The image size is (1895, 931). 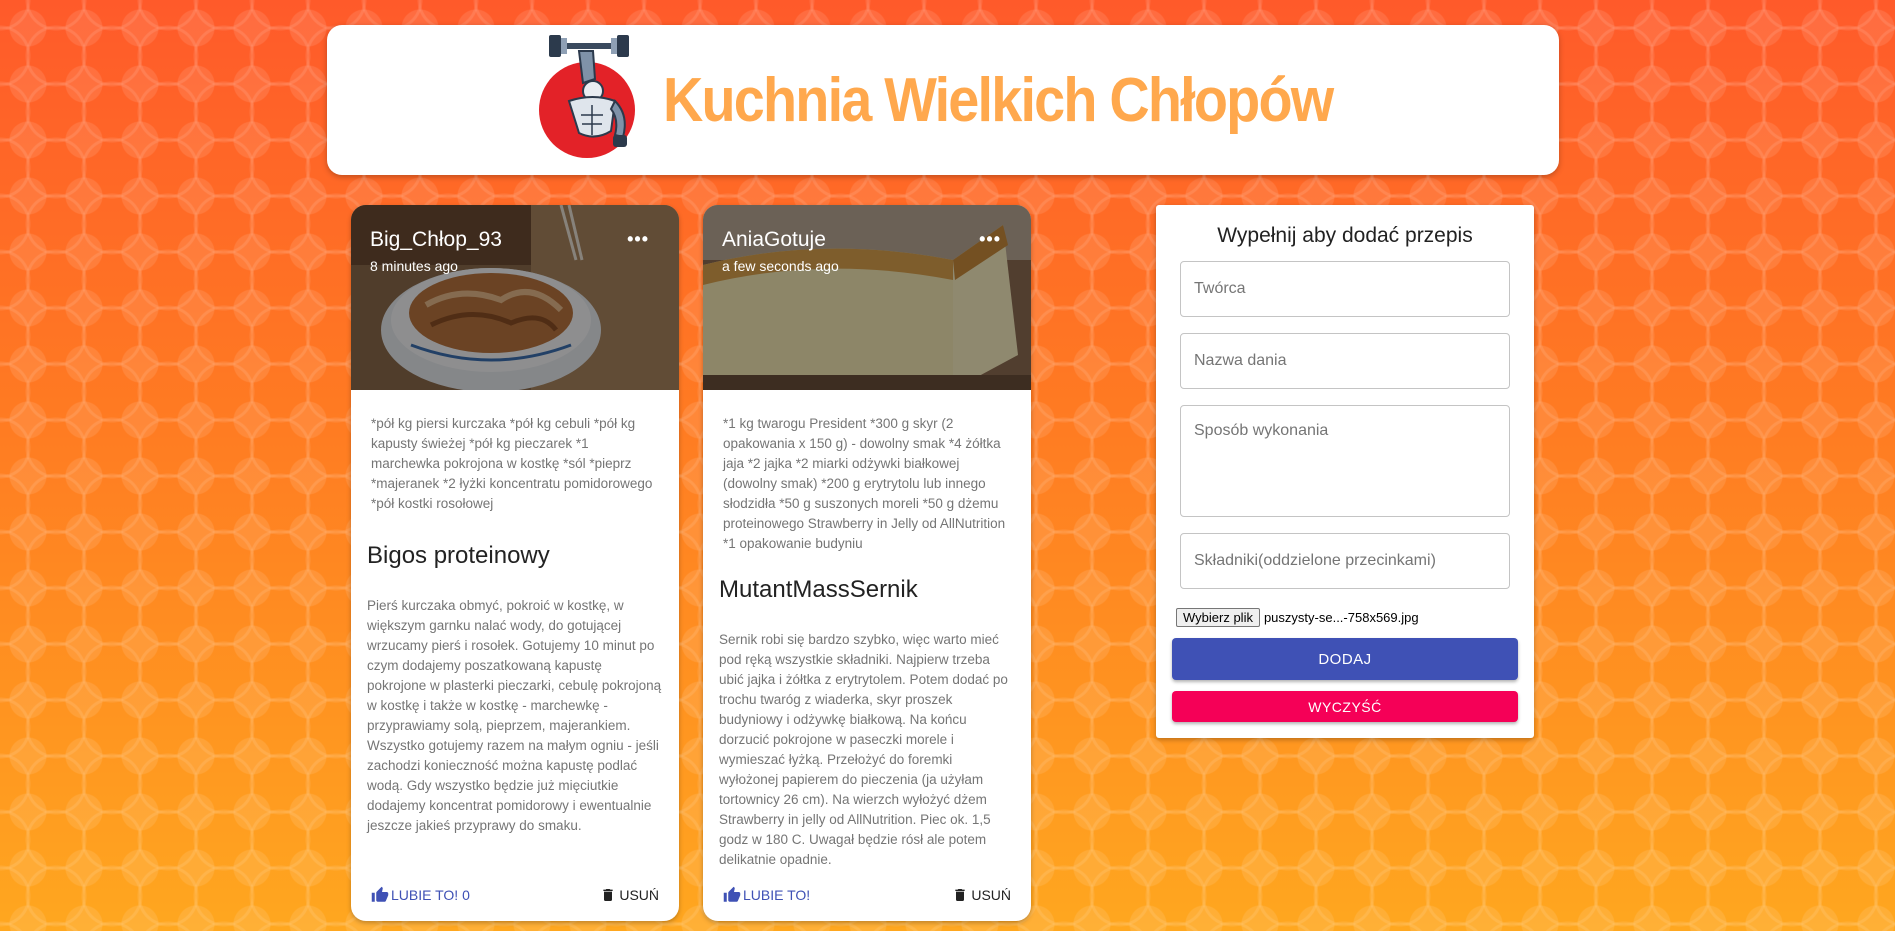 I want to click on recipe-image: AniaGotuje a few seconds ago •••, so click(x=867, y=297).